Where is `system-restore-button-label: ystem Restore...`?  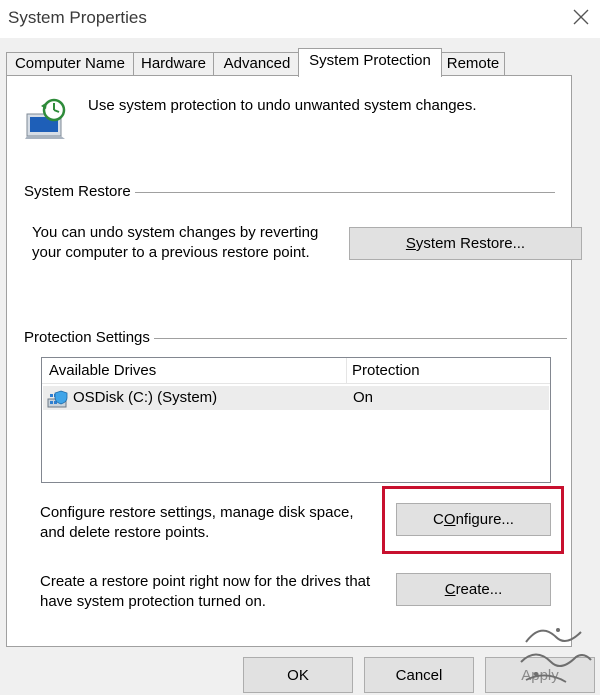 system-restore-button-label: ystem Restore... is located at coordinates (470, 243).